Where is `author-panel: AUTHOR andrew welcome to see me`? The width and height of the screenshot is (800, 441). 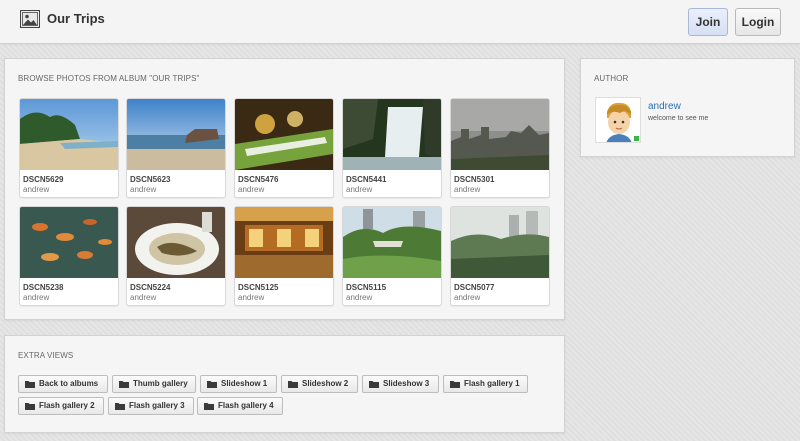 author-panel: AUTHOR andrew welcome to see me is located at coordinates (687, 107).